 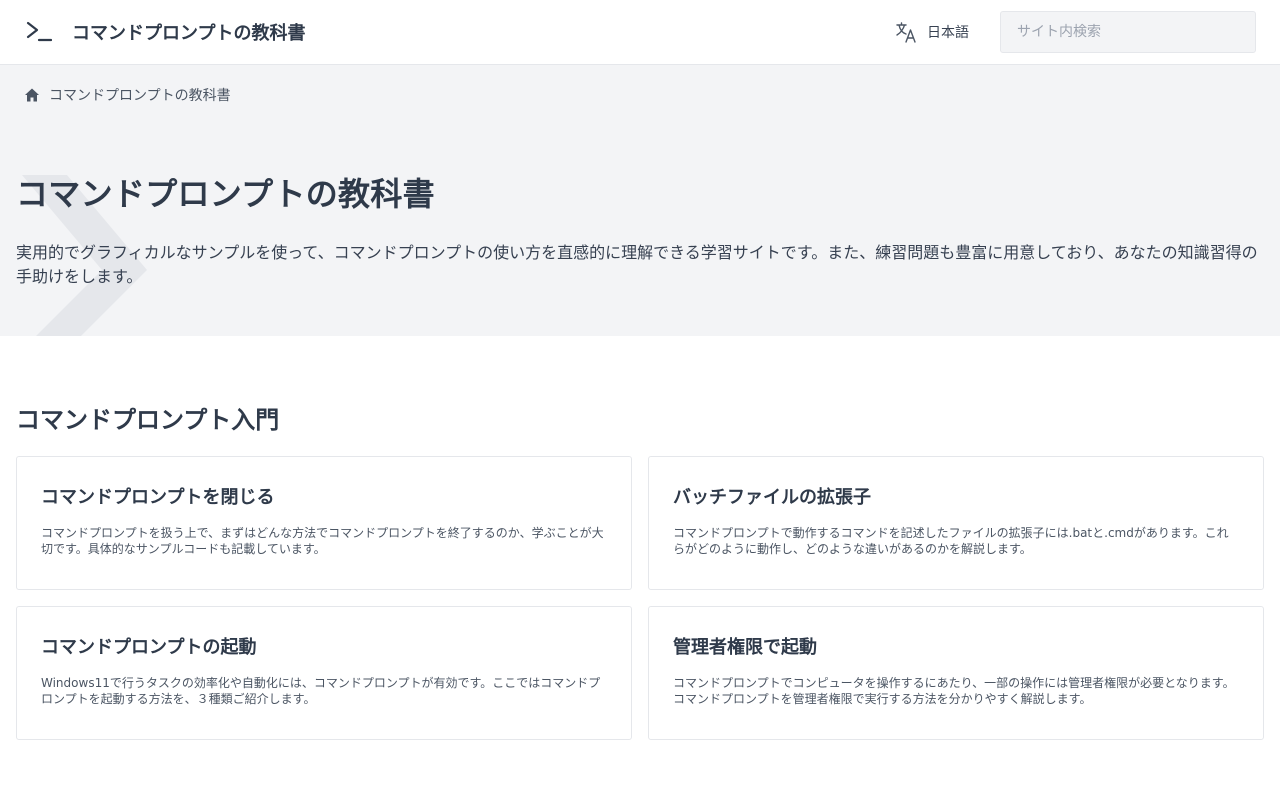 I want to click on article-card-title: コマンドプロンプトを閉じる, so click(x=158, y=497).